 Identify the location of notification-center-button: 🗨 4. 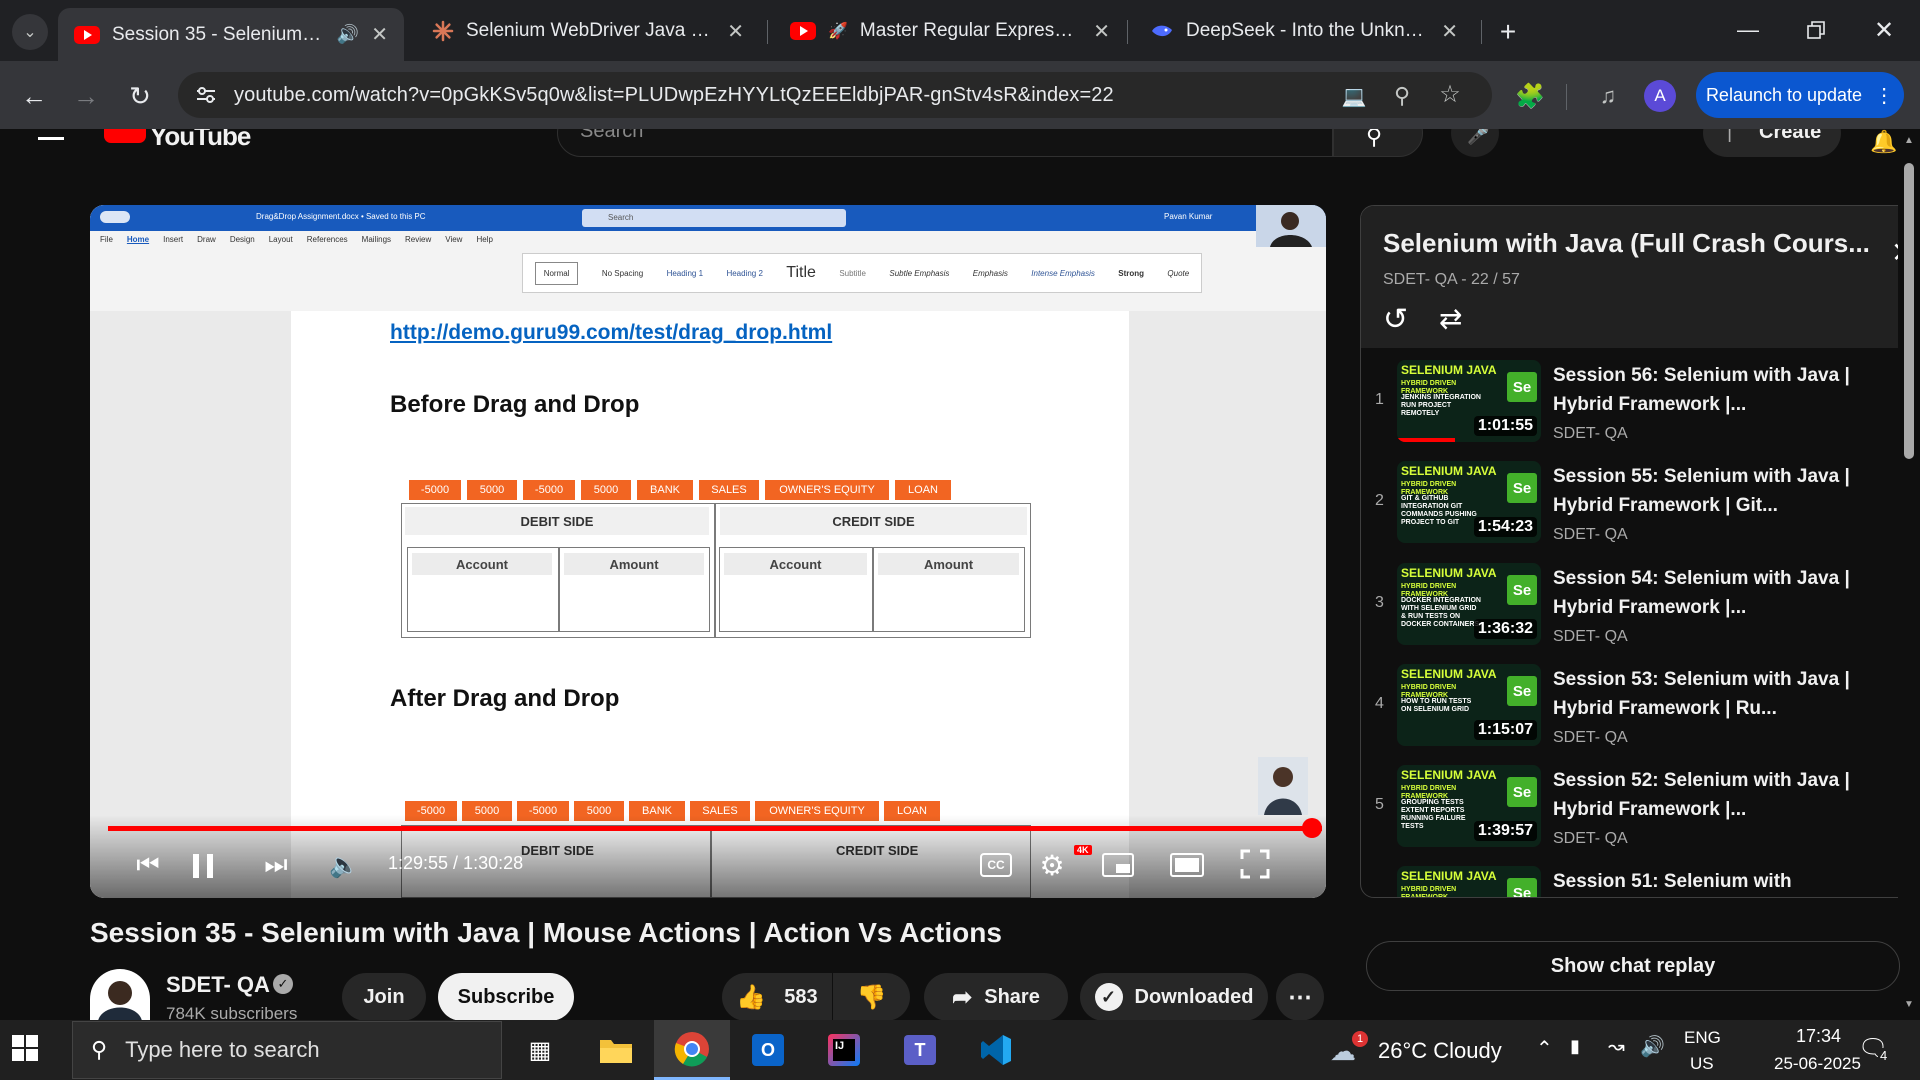
(1875, 1050).